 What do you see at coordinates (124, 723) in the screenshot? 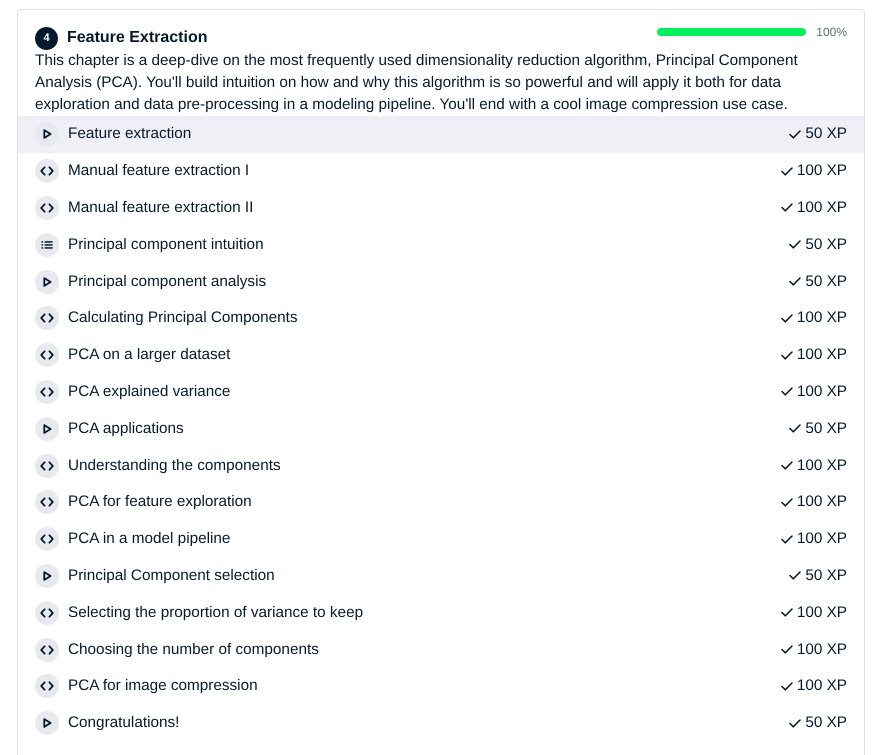
I see `lesson-title: Congratulations!` at bounding box center [124, 723].